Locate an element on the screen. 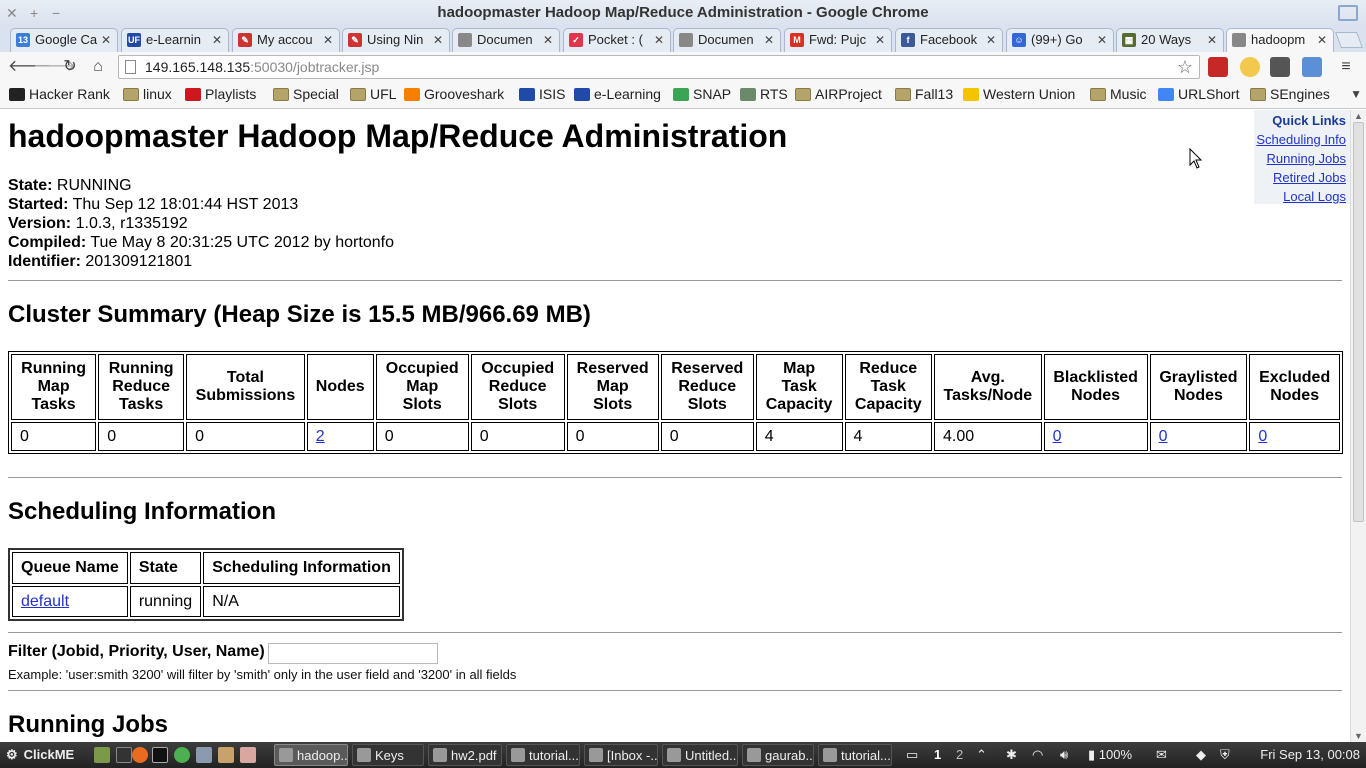  battery-status: ▮ 100% is located at coordinates (1110, 755).